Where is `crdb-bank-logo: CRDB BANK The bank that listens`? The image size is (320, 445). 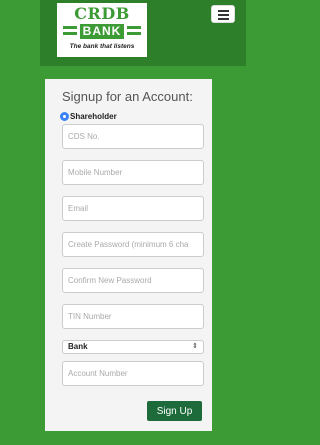 crdb-bank-logo: CRDB BANK The bank that listens is located at coordinates (102, 30).